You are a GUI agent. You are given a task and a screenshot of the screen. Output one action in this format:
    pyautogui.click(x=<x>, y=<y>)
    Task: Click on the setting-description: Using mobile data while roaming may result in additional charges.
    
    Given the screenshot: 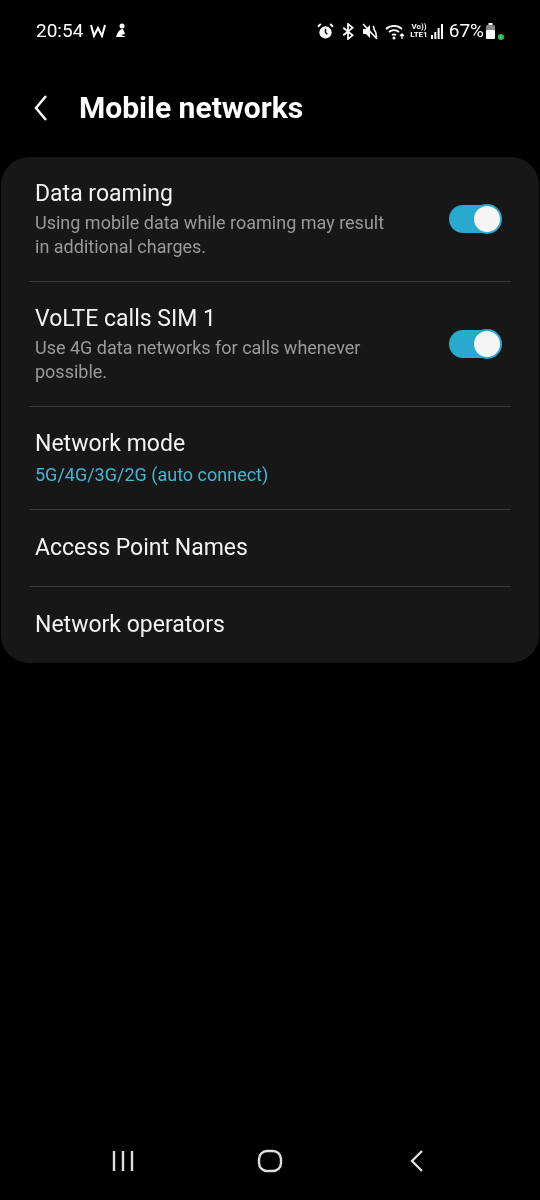 What is the action you would take?
    pyautogui.click(x=210, y=235)
    